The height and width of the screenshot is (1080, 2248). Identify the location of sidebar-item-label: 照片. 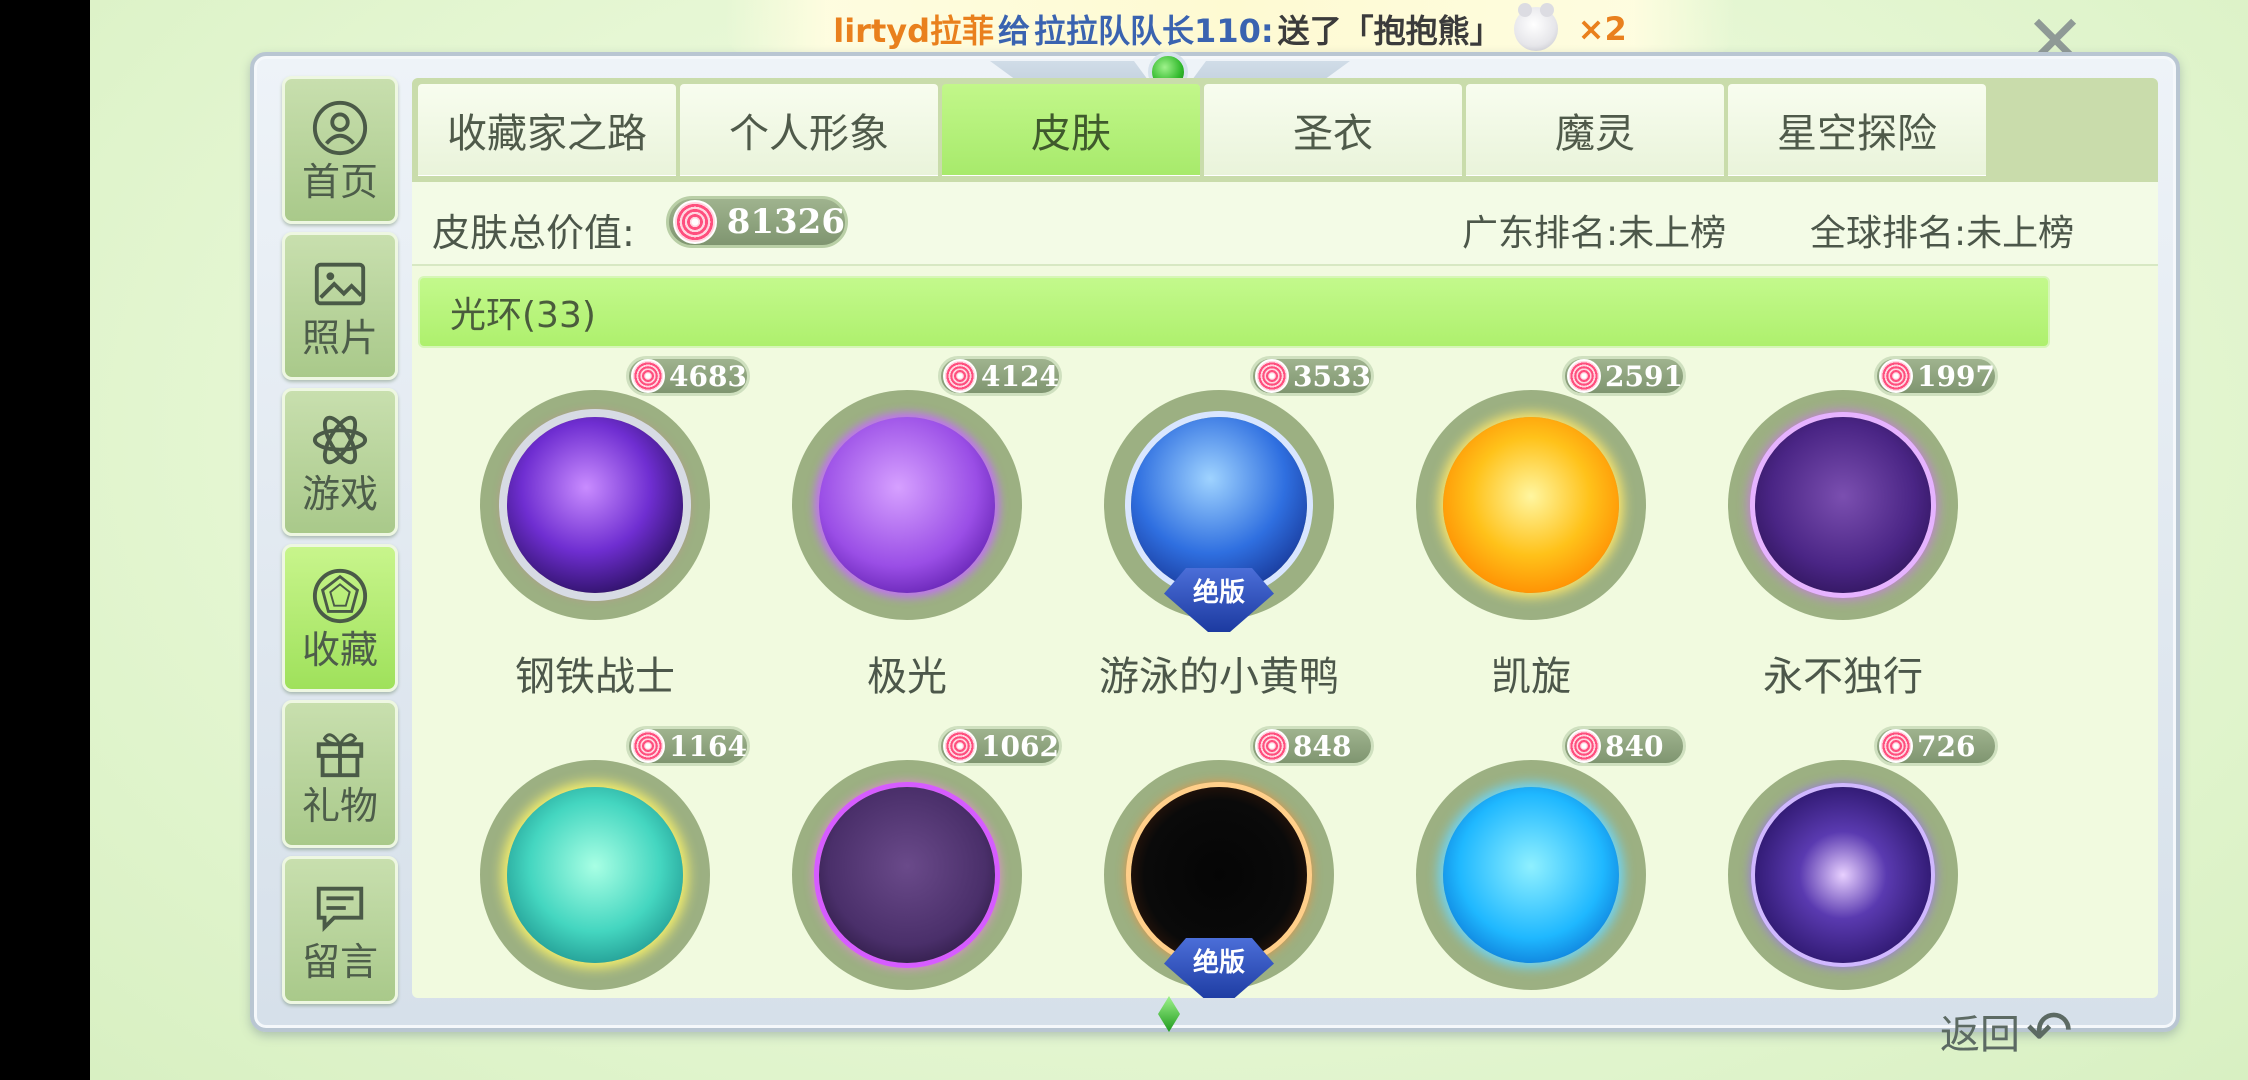
(339, 338).